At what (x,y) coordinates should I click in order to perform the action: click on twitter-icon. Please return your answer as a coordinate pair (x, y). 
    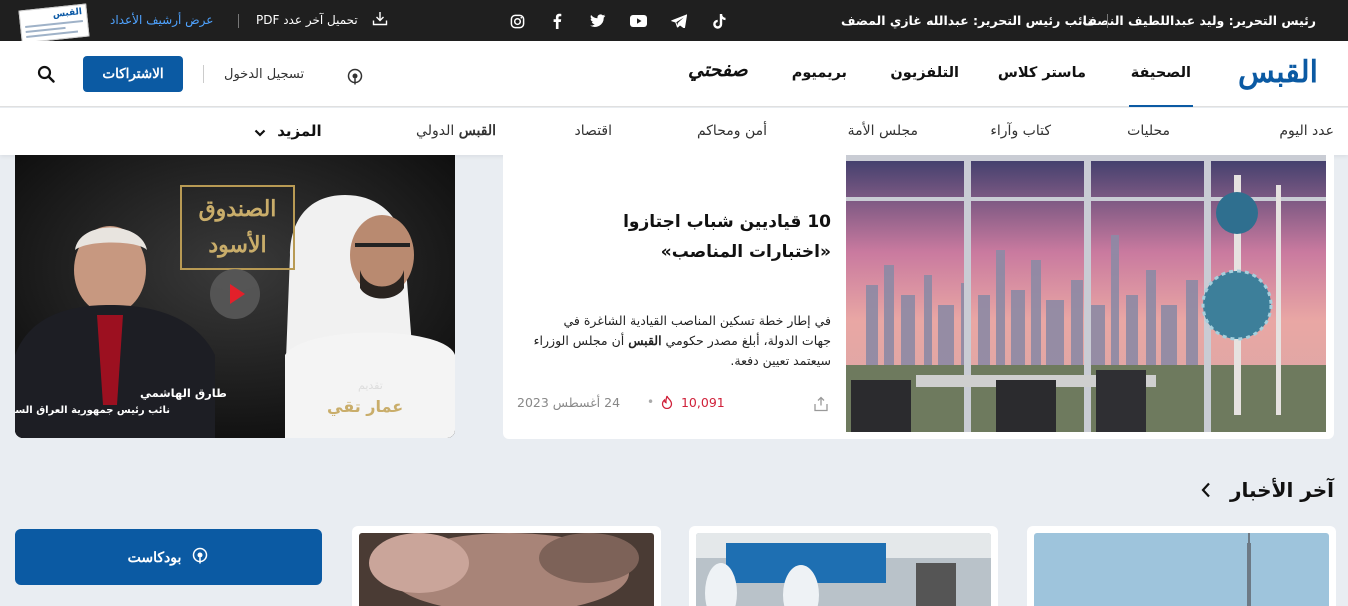
    Looking at the image, I should click on (598, 21).